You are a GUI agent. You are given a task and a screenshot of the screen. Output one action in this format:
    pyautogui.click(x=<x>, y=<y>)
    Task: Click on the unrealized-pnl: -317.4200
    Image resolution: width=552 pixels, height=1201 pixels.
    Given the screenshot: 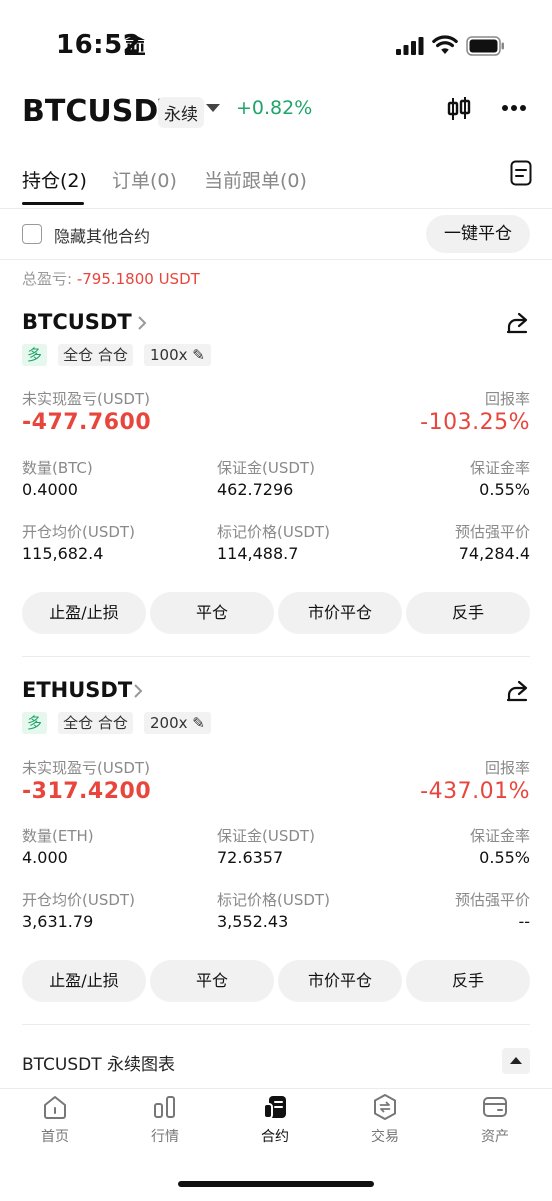 What is the action you would take?
    pyautogui.click(x=87, y=791)
    